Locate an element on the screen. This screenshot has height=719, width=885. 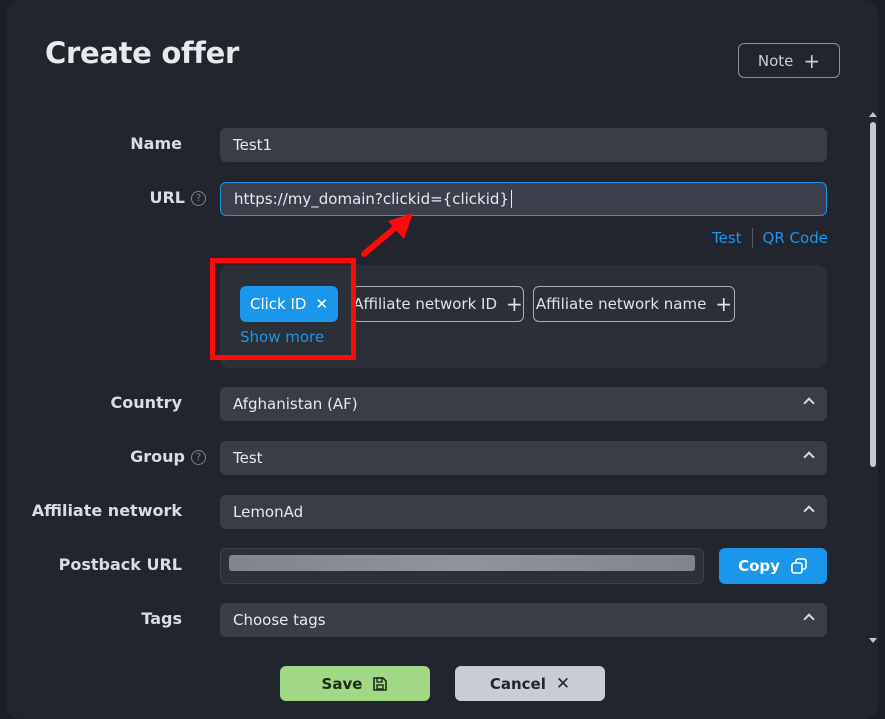
note-button: Note + is located at coordinates (789, 60).